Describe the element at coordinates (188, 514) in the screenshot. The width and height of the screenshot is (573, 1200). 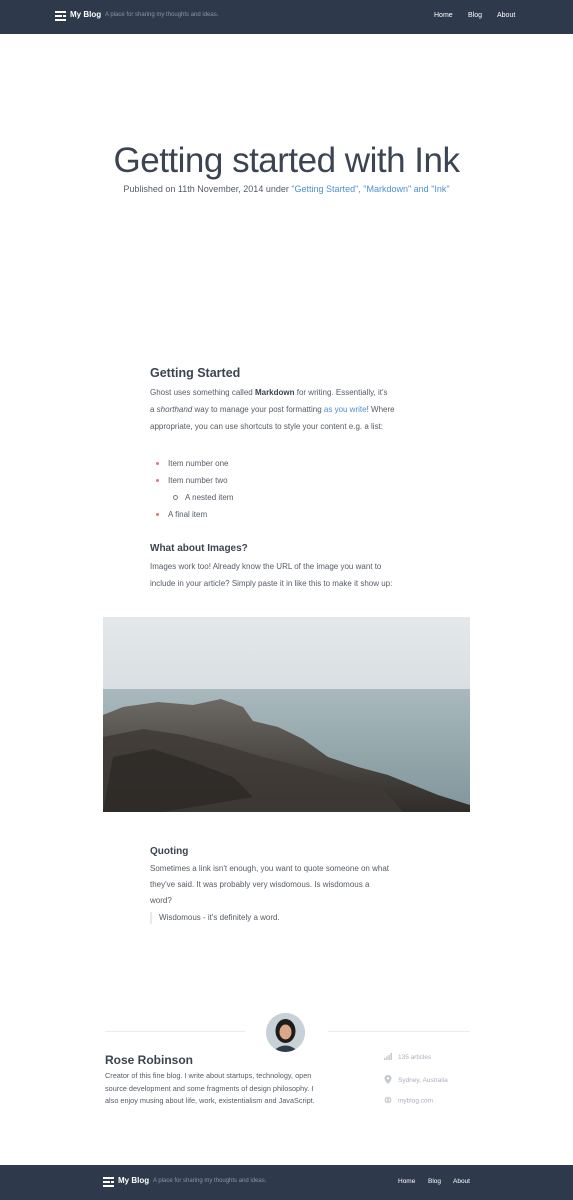
I see `list-item: A final item` at that location.